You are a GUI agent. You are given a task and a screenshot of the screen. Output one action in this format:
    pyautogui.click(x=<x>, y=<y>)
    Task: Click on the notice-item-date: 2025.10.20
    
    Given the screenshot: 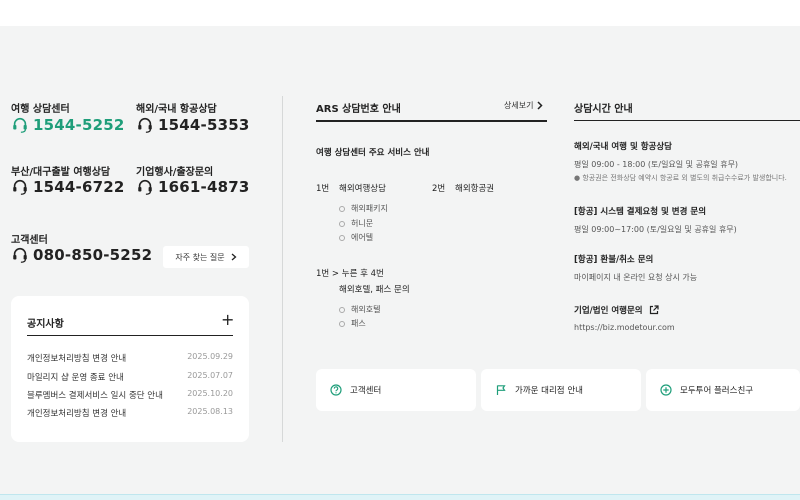 What is the action you would take?
    pyautogui.click(x=210, y=393)
    